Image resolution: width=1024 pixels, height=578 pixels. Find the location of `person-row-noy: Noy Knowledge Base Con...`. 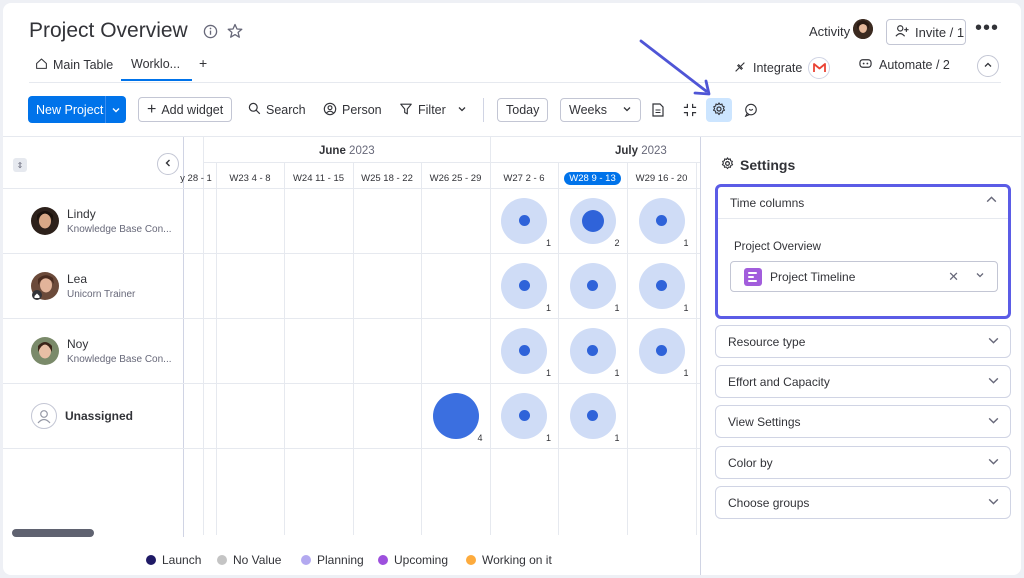

person-row-noy: Noy Knowledge Base Con... is located at coordinates (101, 351).